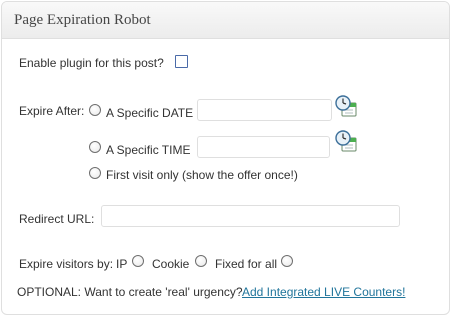 The height and width of the screenshot is (318, 452). What do you see at coordinates (263, 147) in the screenshot?
I see `expire-time-field` at bounding box center [263, 147].